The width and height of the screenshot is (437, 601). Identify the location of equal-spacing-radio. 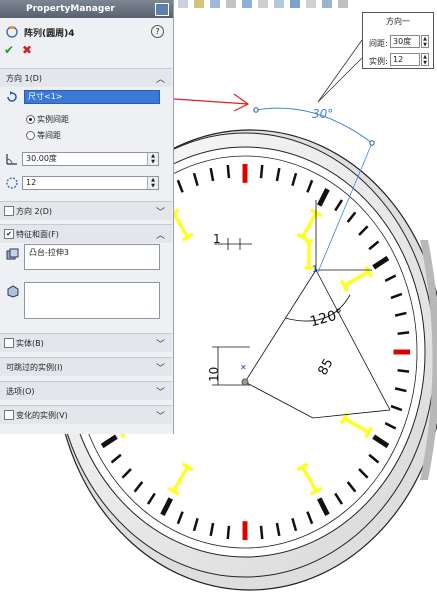
(30, 135).